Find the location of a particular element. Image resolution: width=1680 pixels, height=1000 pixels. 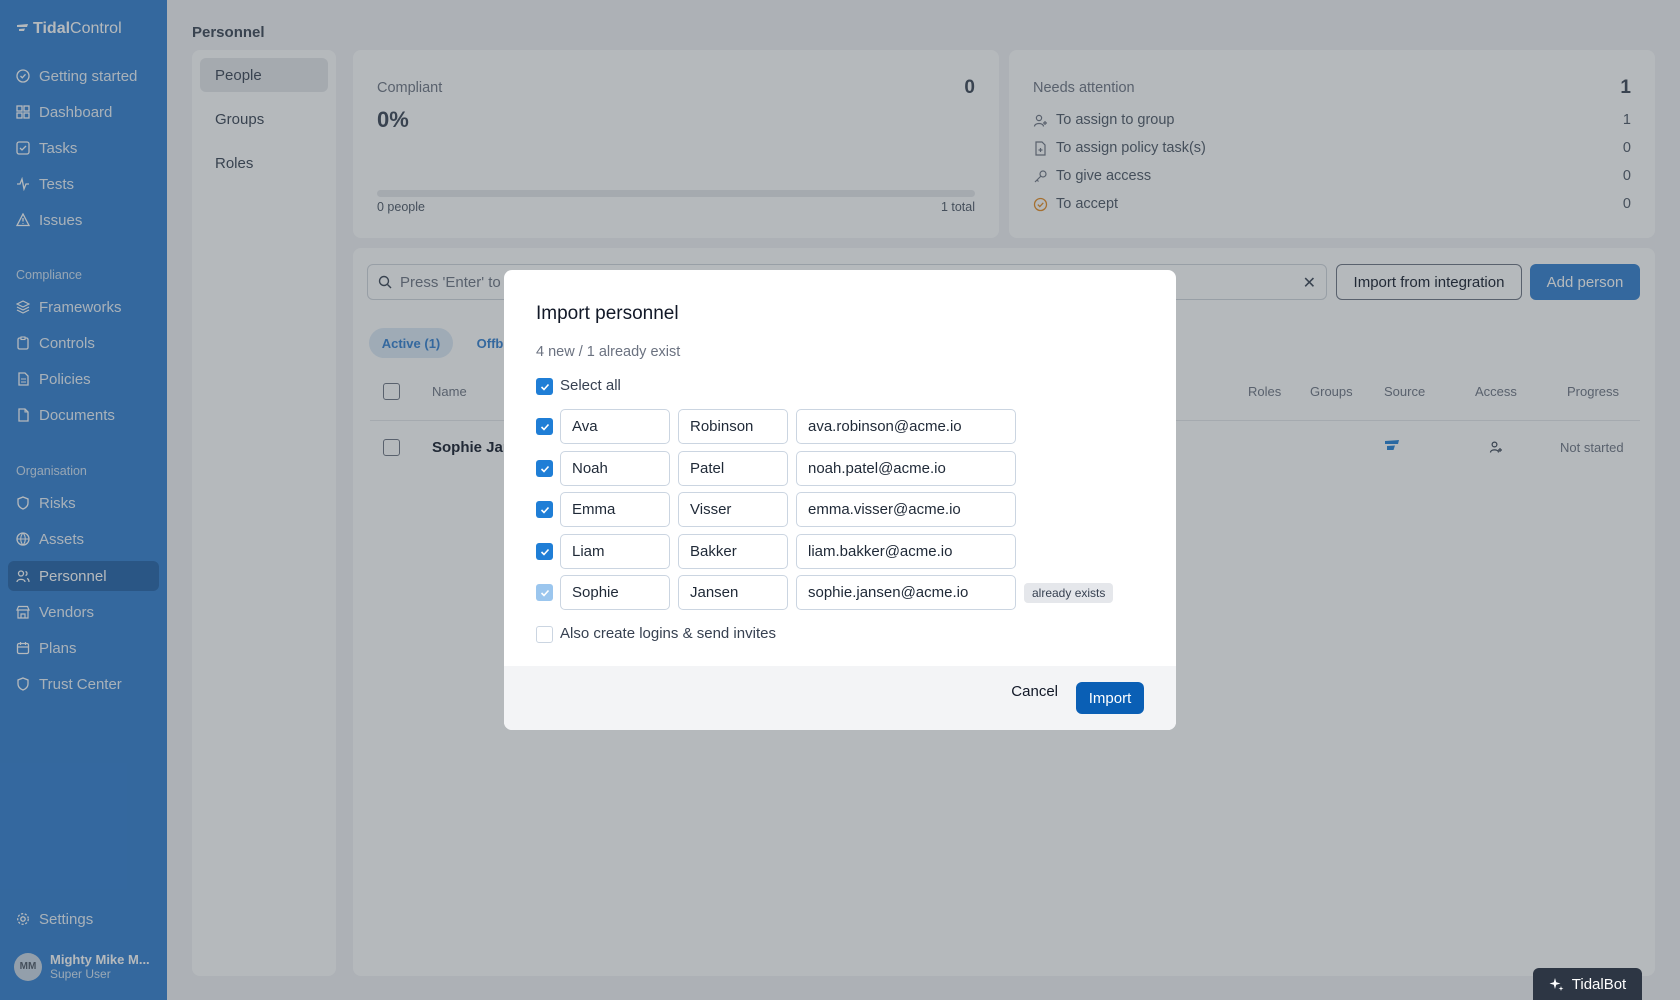

send-invites-checkbox is located at coordinates (544, 634).